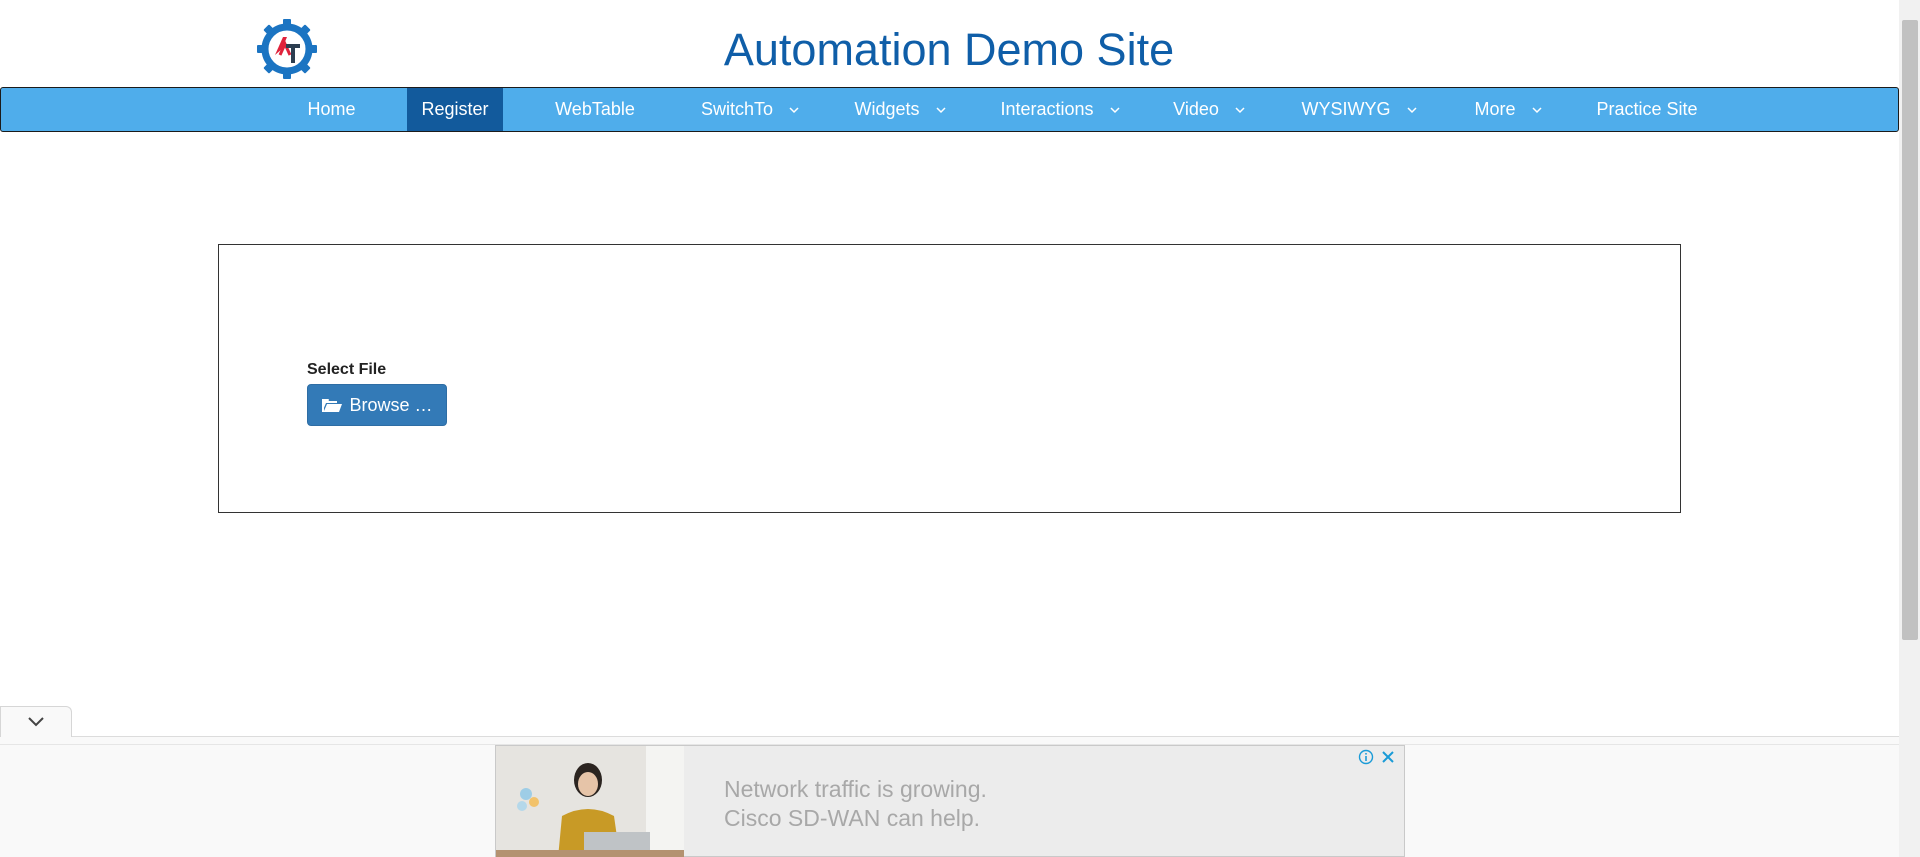 Image resolution: width=1920 pixels, height=857 pixels. I want to click on nav-item-register: Register, so click(455, 109).